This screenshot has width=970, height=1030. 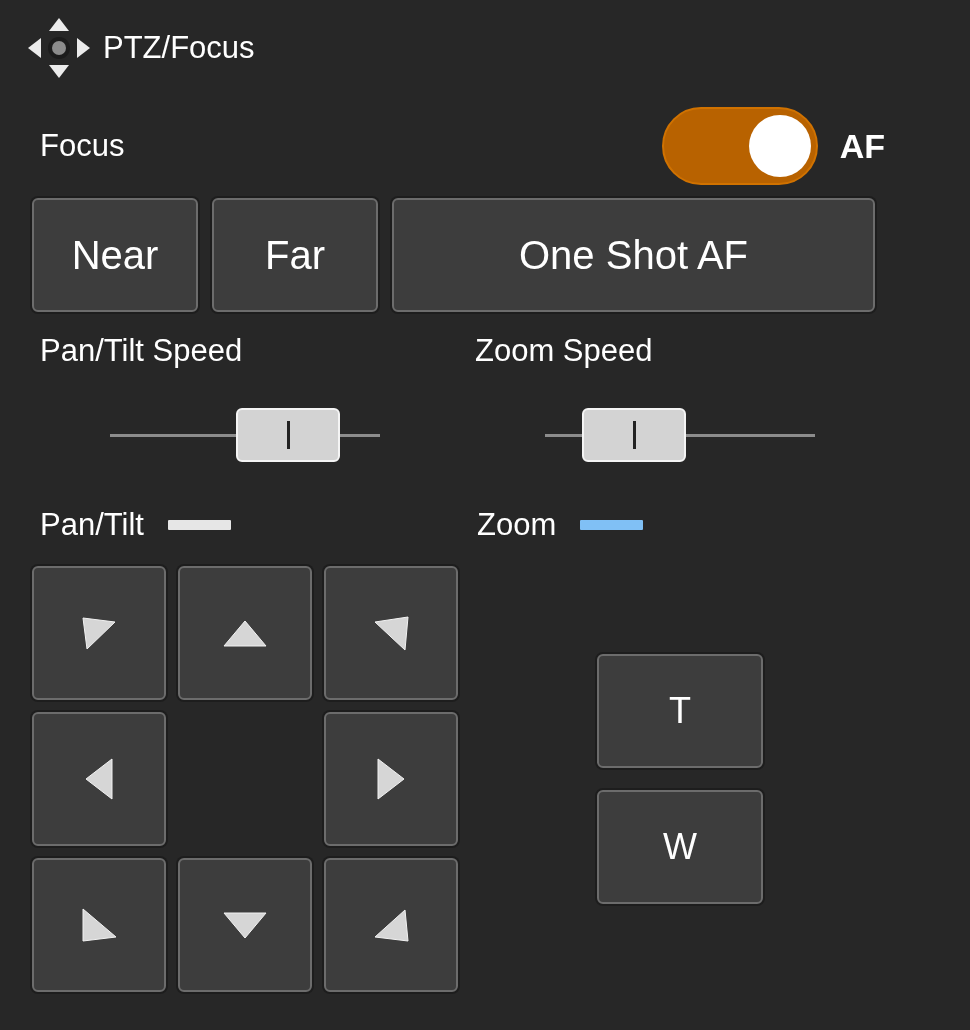 I want to click on focus-button: Far, so click(x=295, y=255).